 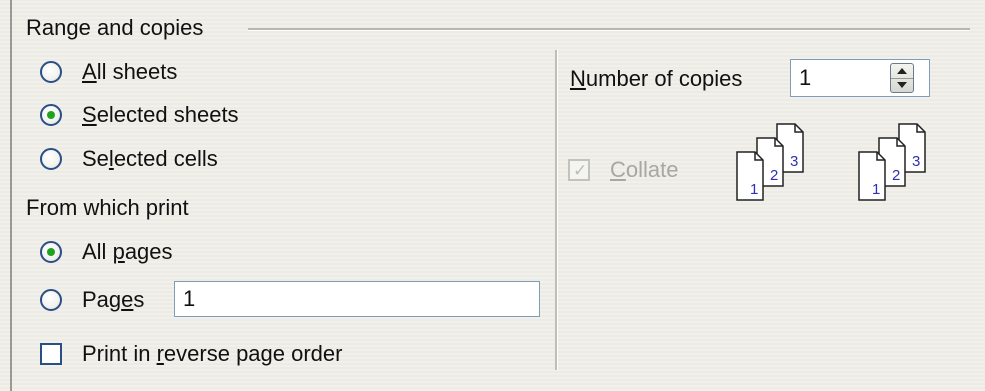 I want to click on arrow-up-icon, so click(x=902, y=71).